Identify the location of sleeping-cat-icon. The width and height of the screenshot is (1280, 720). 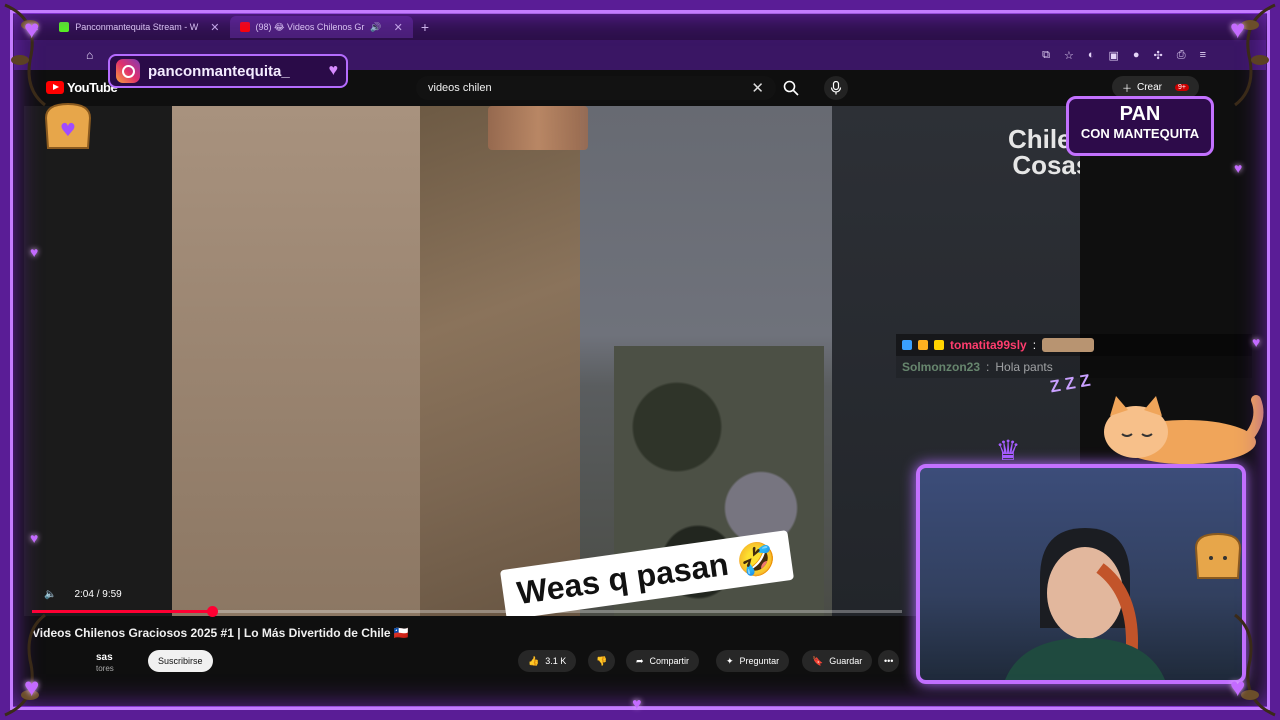
(1184, 429).